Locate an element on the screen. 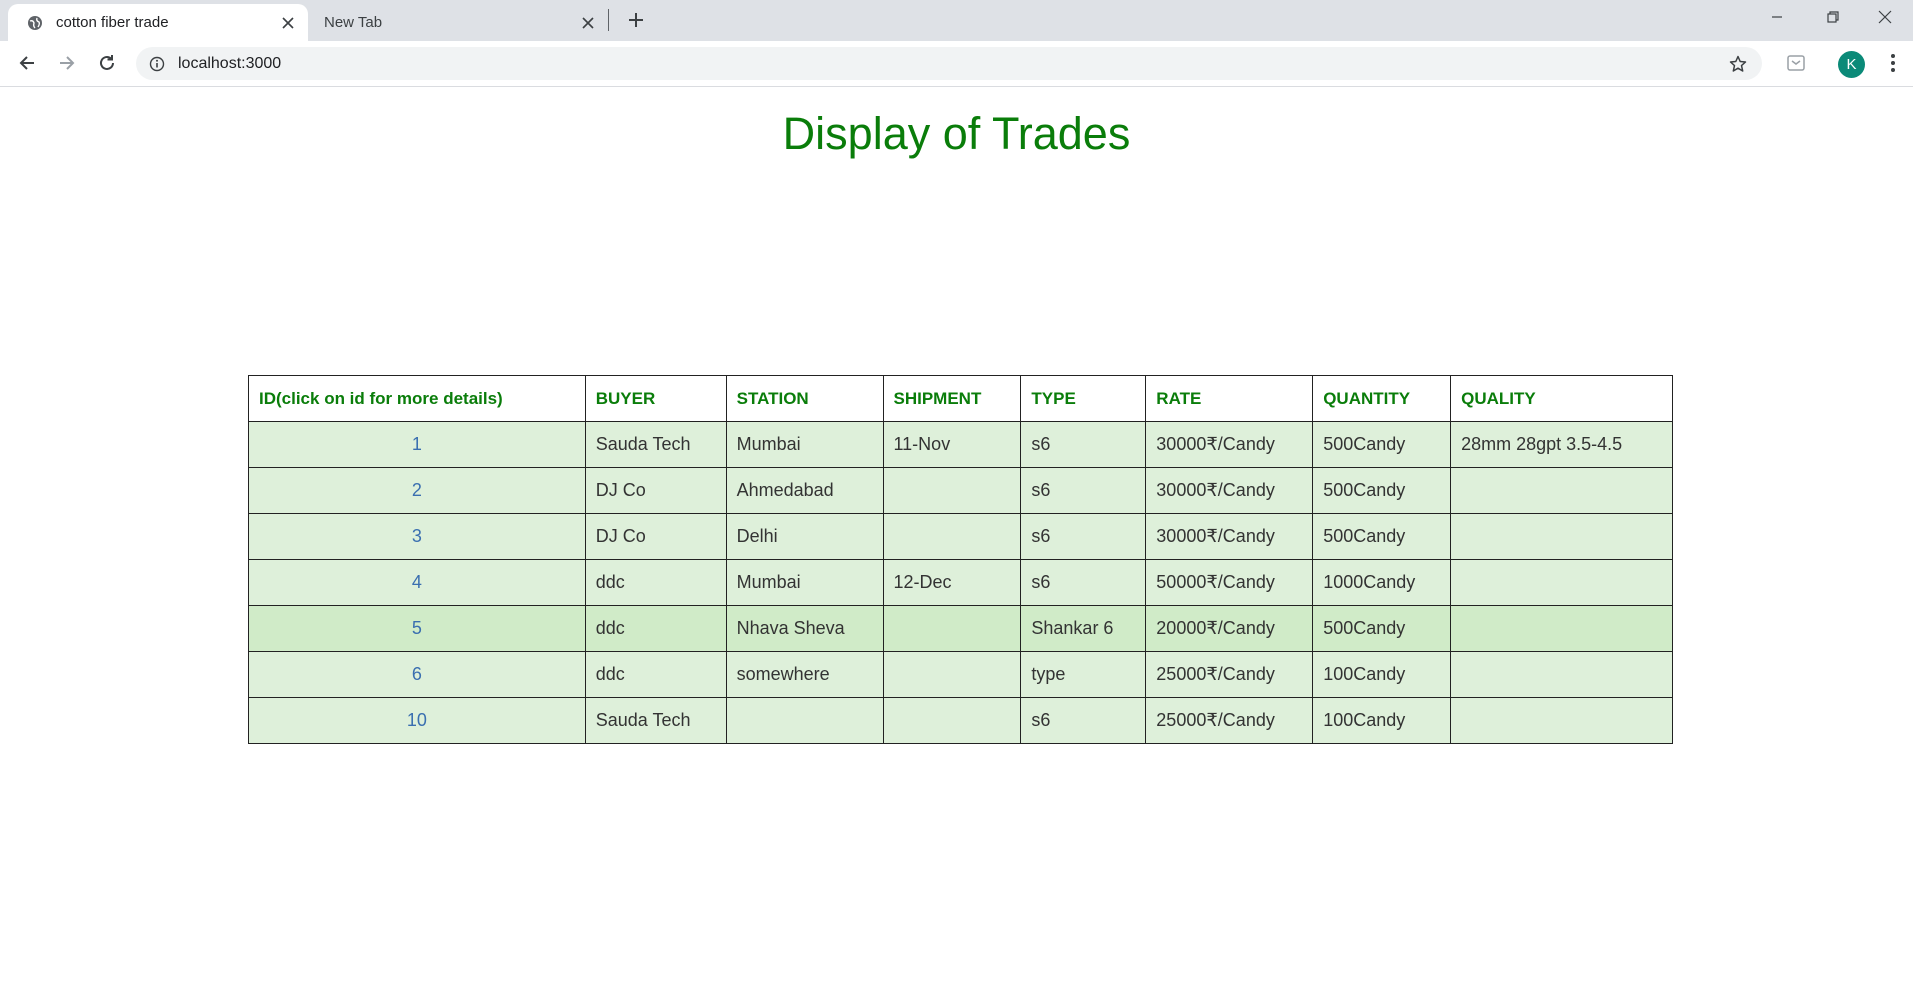 Image resolution: width=1913 pixels, height=1008 pixels. browser-toolbar: localhost:3000 K is located at coordinates (956, 64).